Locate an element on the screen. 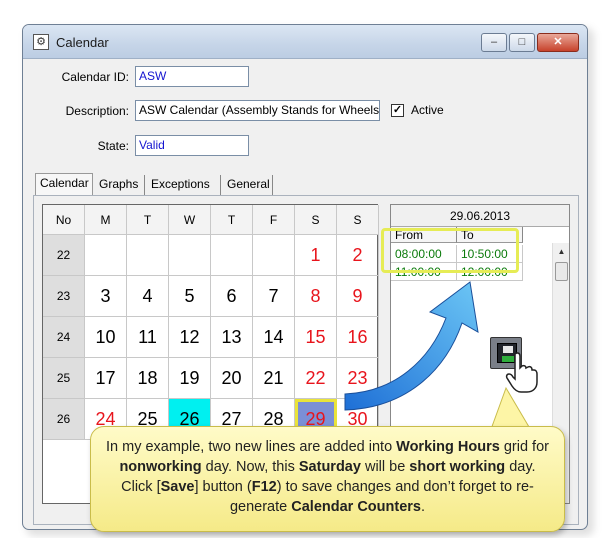 The image size is (609, 538). callout-bold: Working Hours is located at coordinates (448, 447).